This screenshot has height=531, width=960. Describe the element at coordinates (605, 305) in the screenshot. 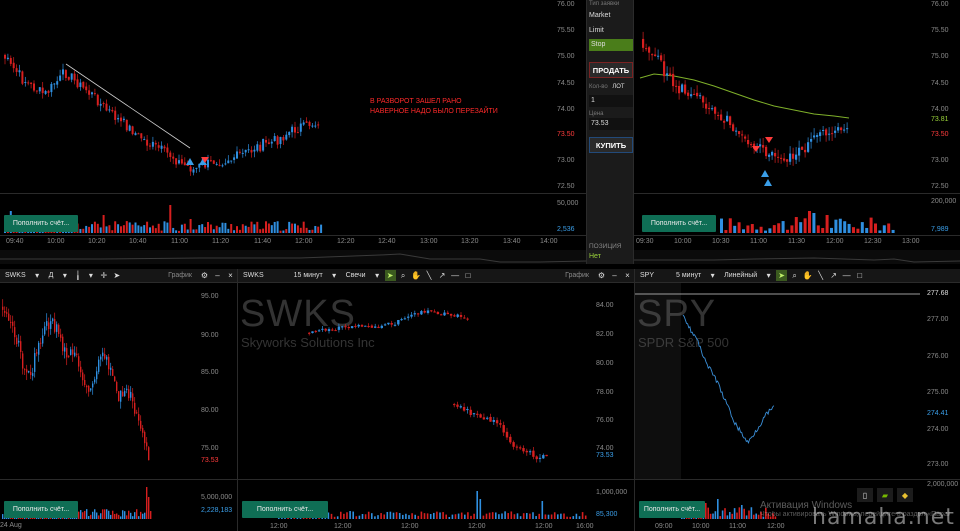

I see `price-tick: 84.00` at that location.